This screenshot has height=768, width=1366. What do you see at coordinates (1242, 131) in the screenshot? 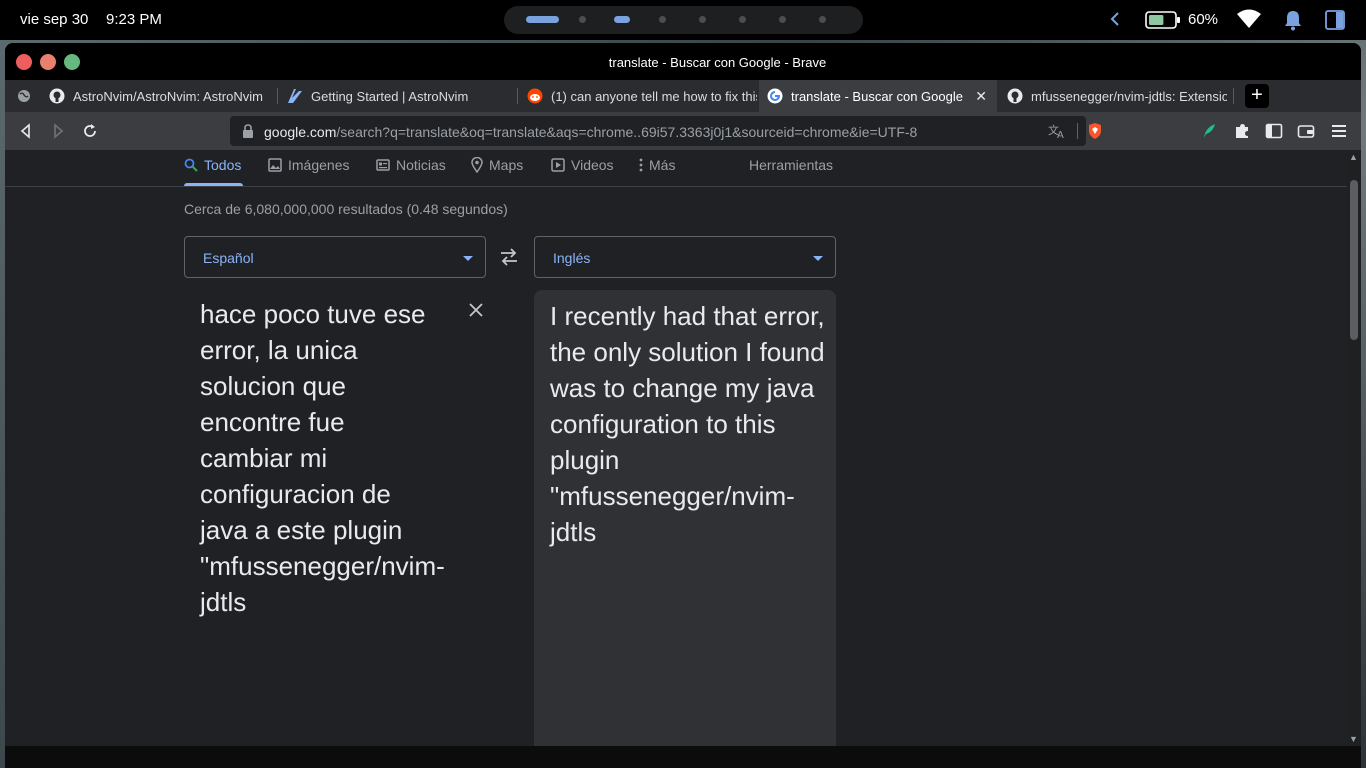
I see `extensions-puzzle-icon` at bounding box center [1242, 131].